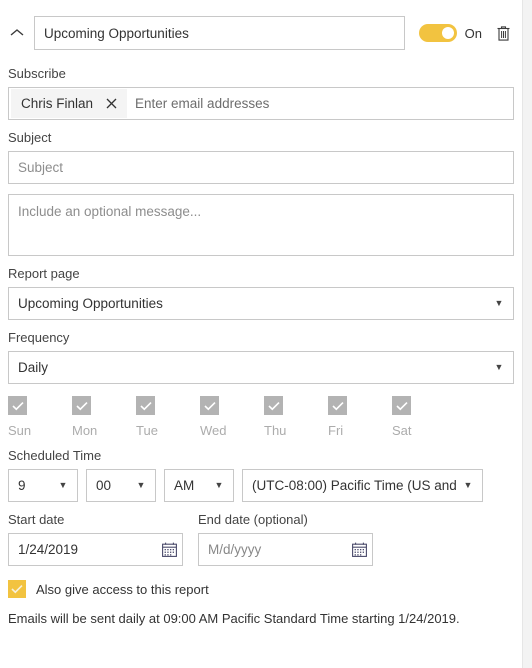 Image resolution: width=532 pixels, height=668 pixels. What do you see at coordinates (90, 303) in the screenshot?
I see `report-page-value: Upcoming Opportunities` at bounding box center [90, 303].